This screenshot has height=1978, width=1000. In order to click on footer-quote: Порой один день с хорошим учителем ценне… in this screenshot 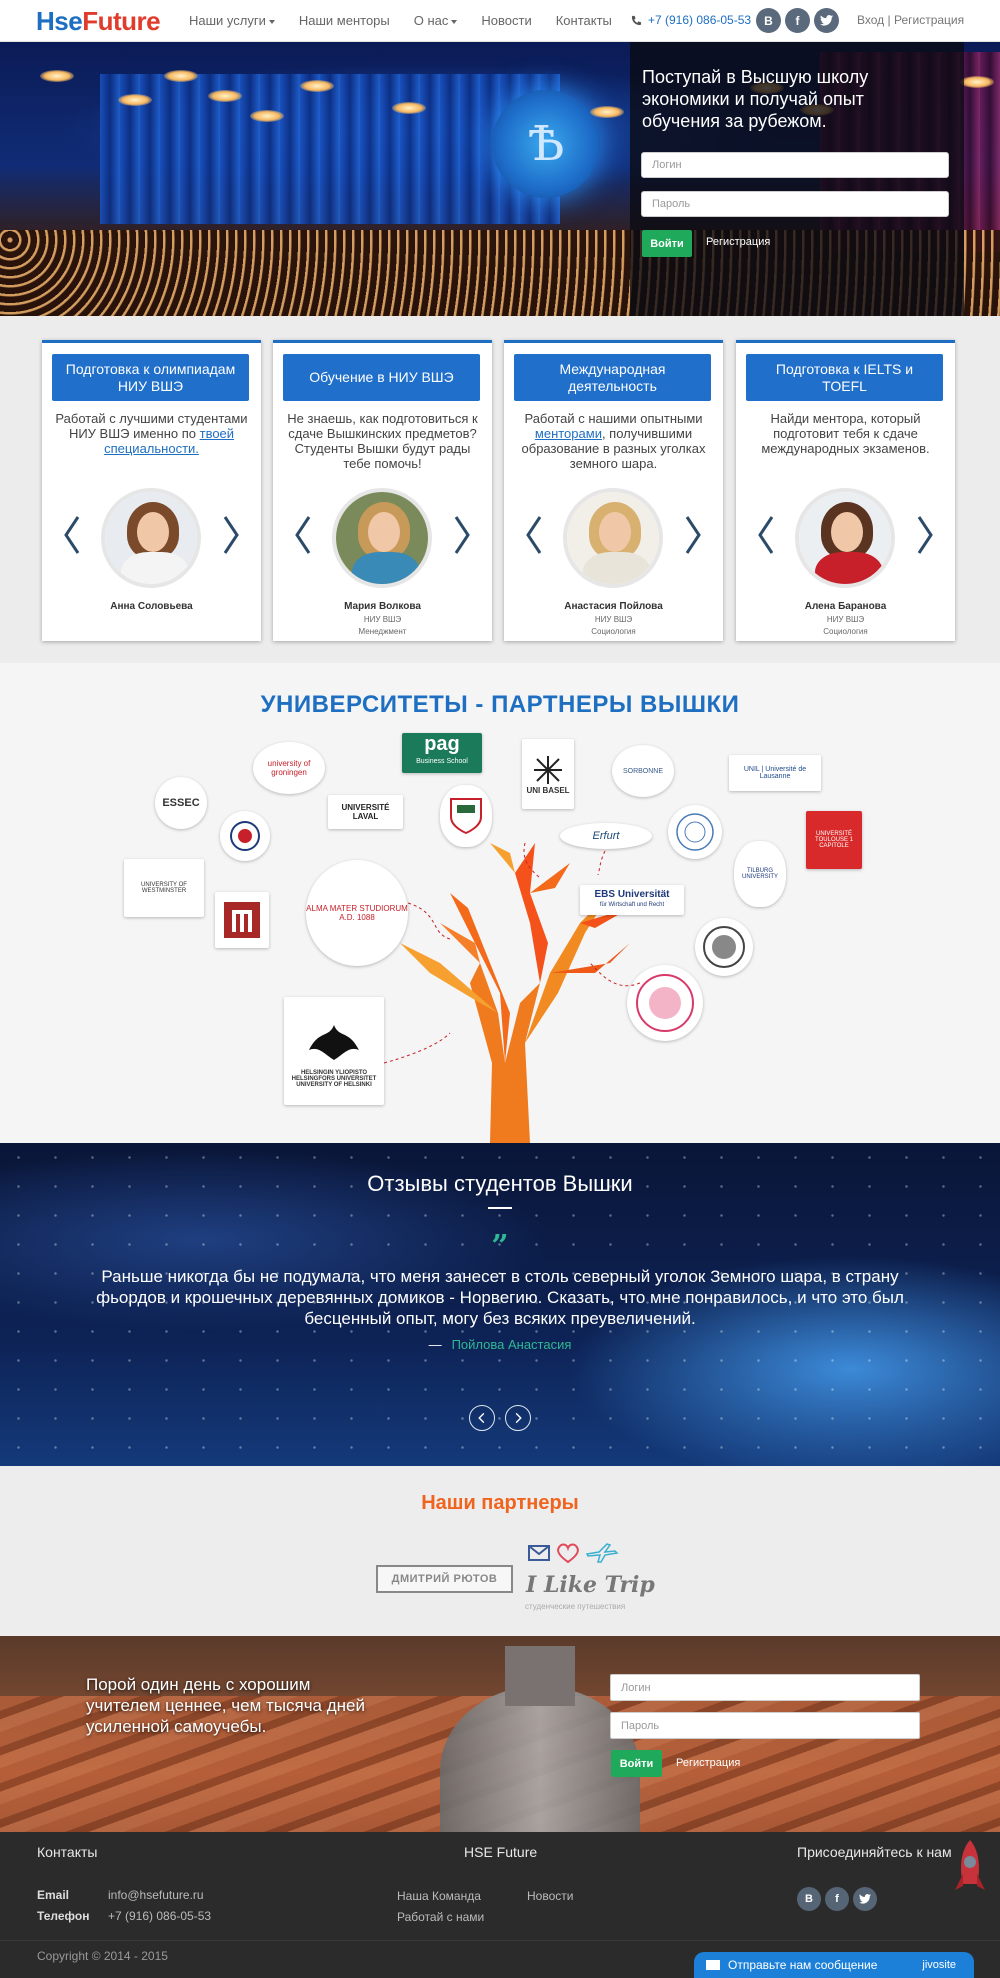, I will do `click(225, 1705)`.